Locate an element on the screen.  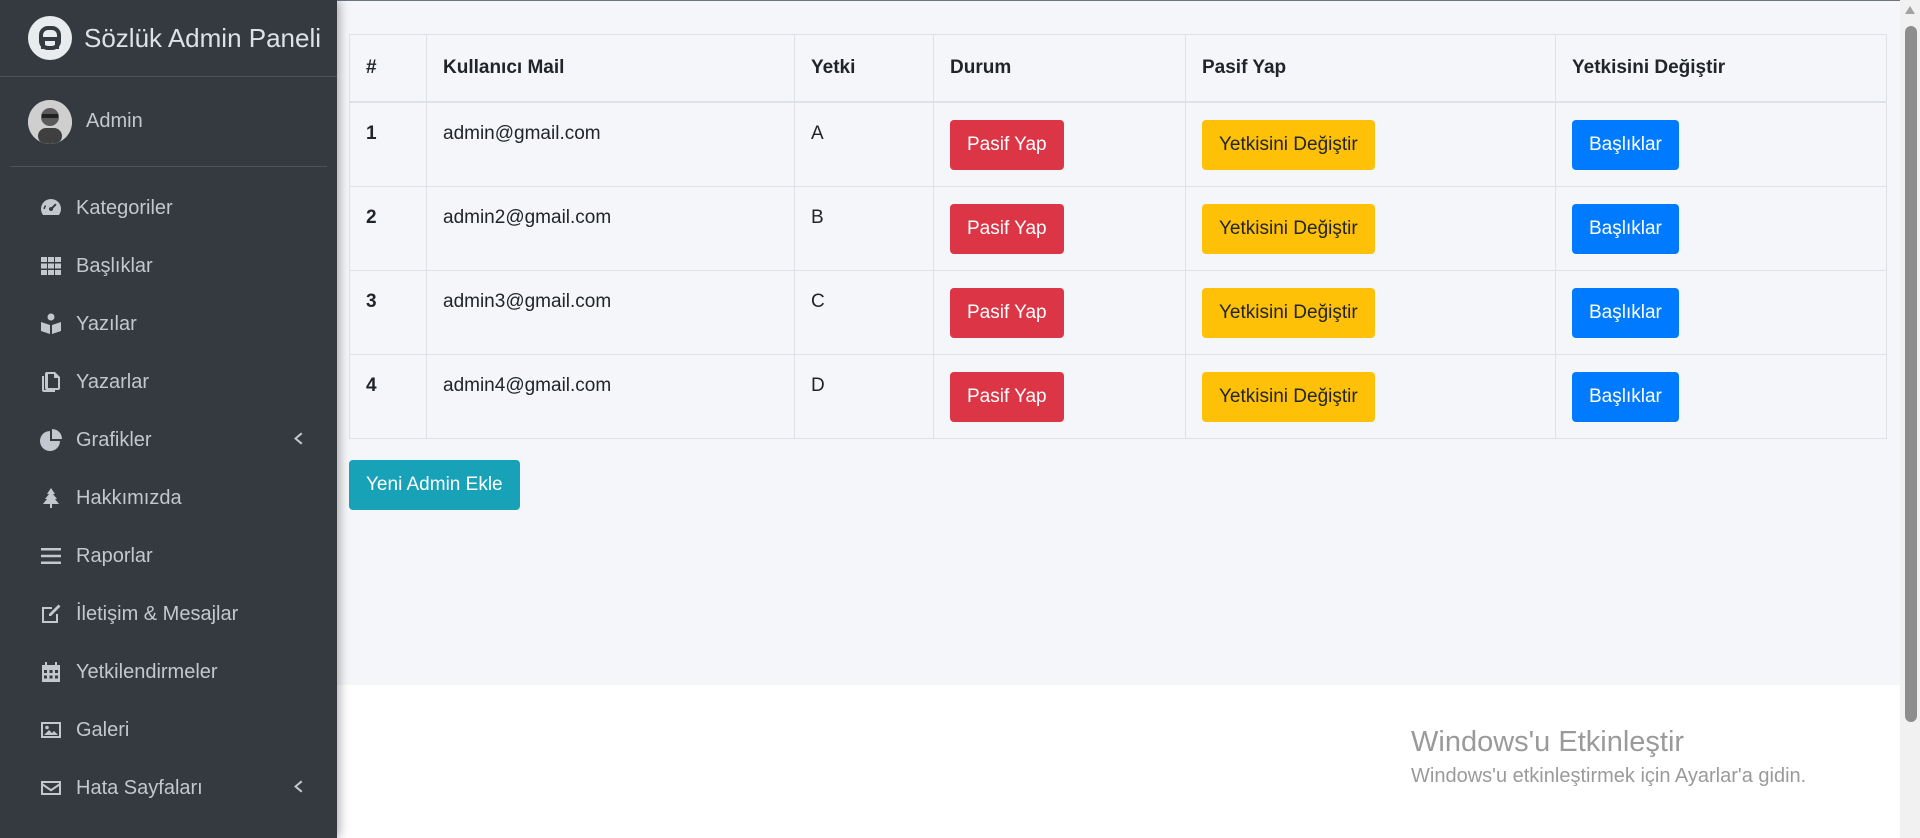
sidebar-item-yazilar: Yazılar is located at coordinates (168, 324).